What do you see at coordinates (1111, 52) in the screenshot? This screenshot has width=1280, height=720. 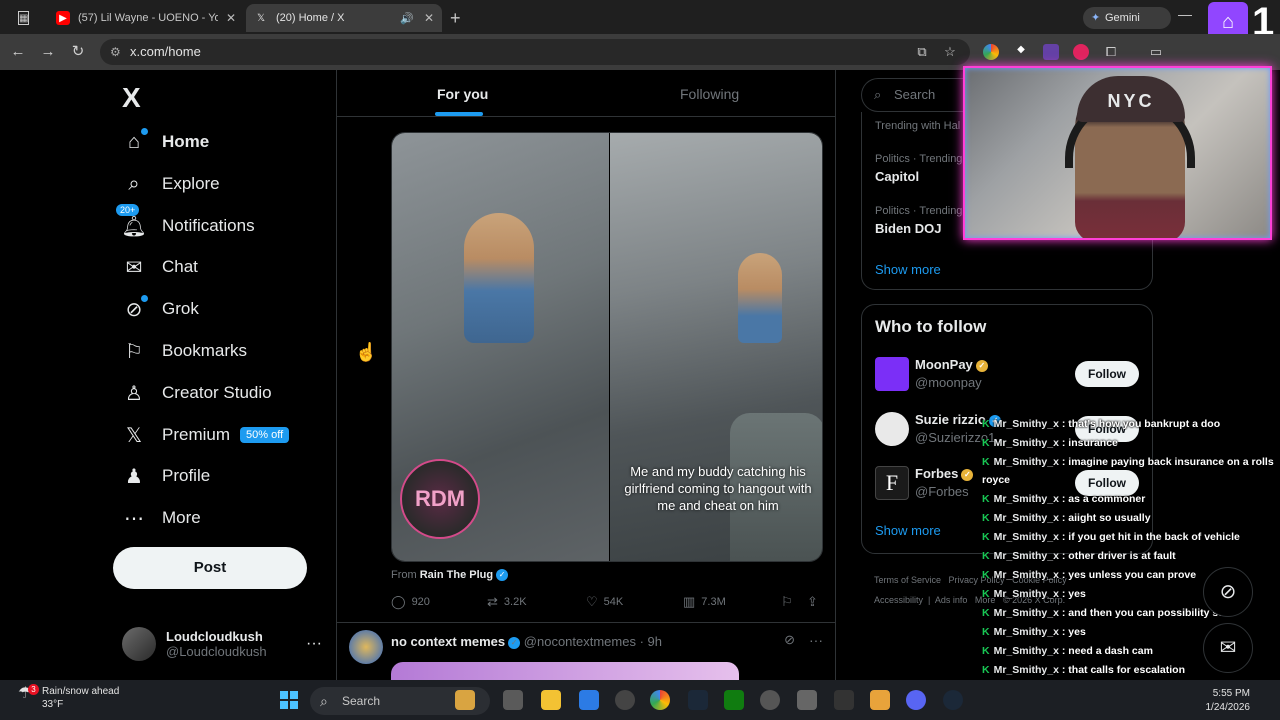 I see `puzzle-icon: ⧠` at bounding box center [1111, 52].